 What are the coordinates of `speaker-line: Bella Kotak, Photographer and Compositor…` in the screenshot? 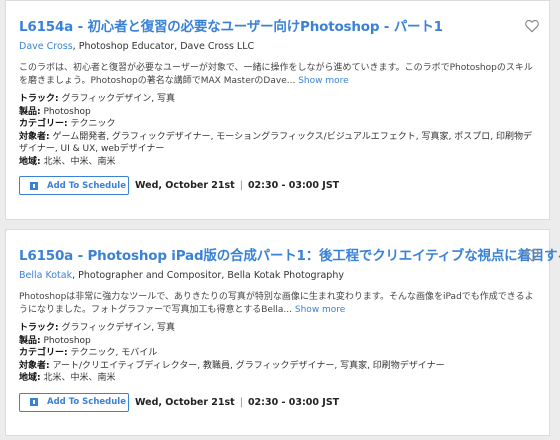 It's located at (278, 275).